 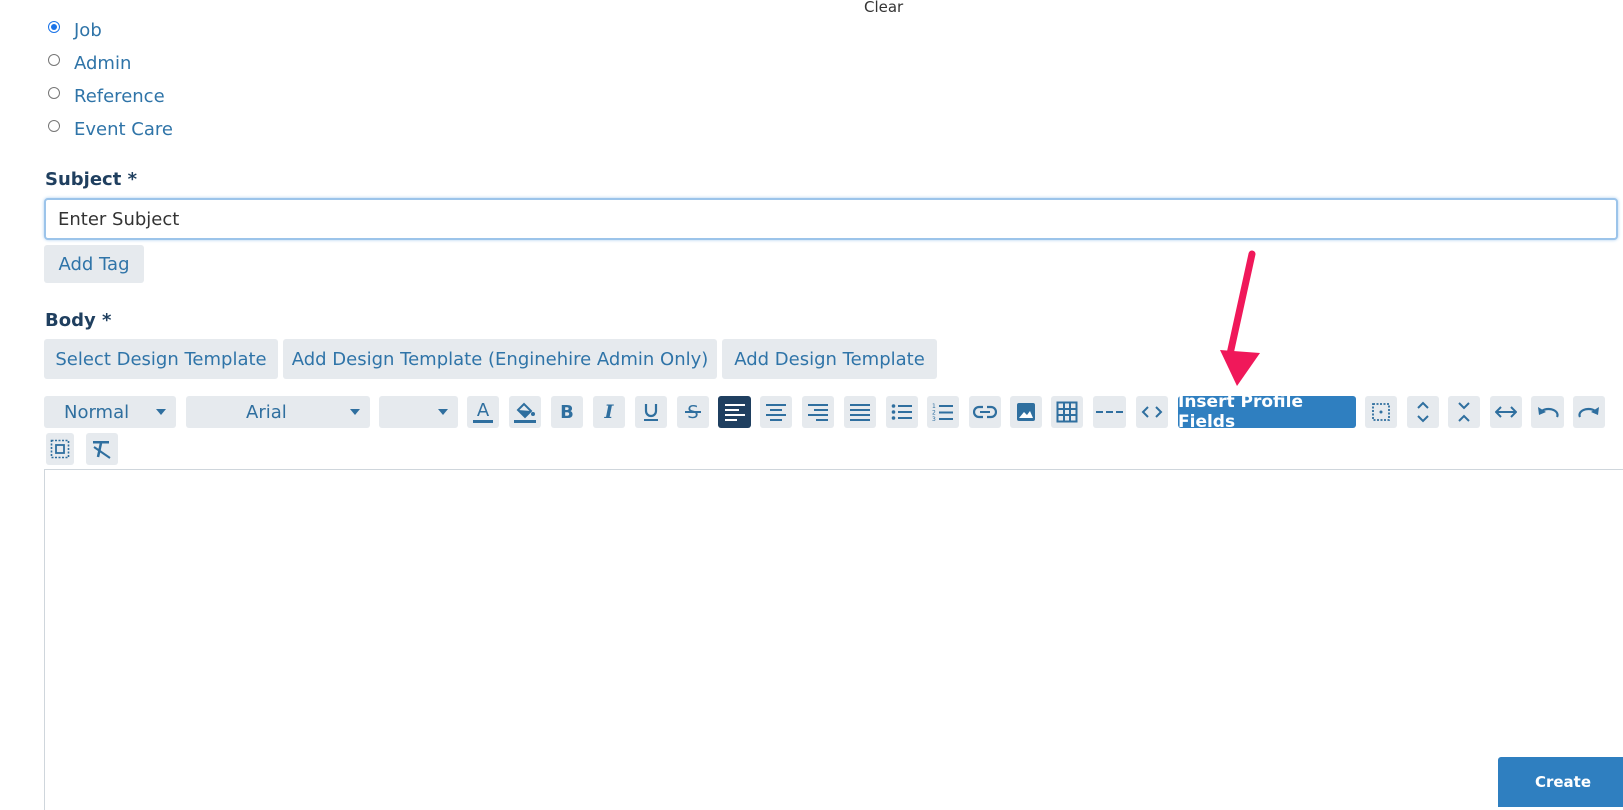 What do you see at coordinates (776, 412) in the screenshot?
I see `align-center-icon` at bounding box center [776, 412].